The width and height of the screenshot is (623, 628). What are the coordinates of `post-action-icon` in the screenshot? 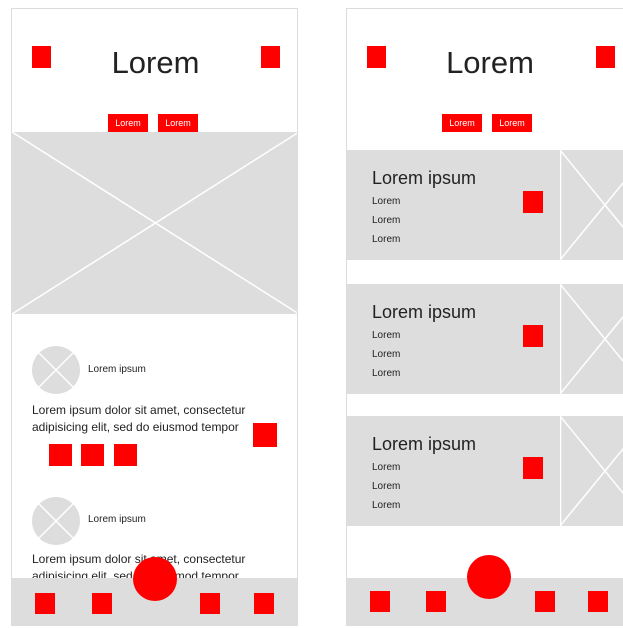 It's located at (265, 435).